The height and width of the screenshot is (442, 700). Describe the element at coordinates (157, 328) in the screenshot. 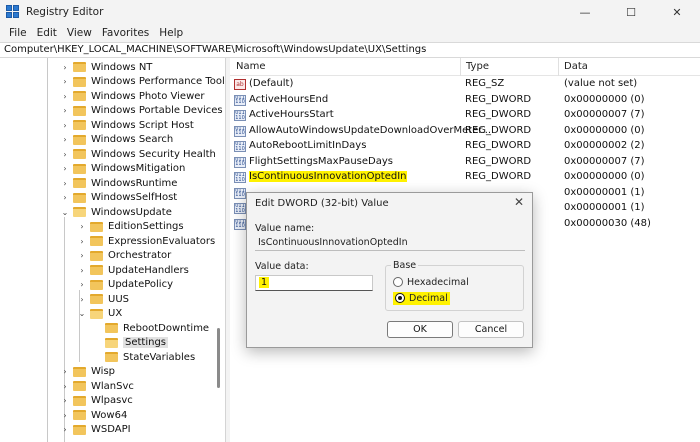

I see `tree-item: RebootDowntime` at that location.